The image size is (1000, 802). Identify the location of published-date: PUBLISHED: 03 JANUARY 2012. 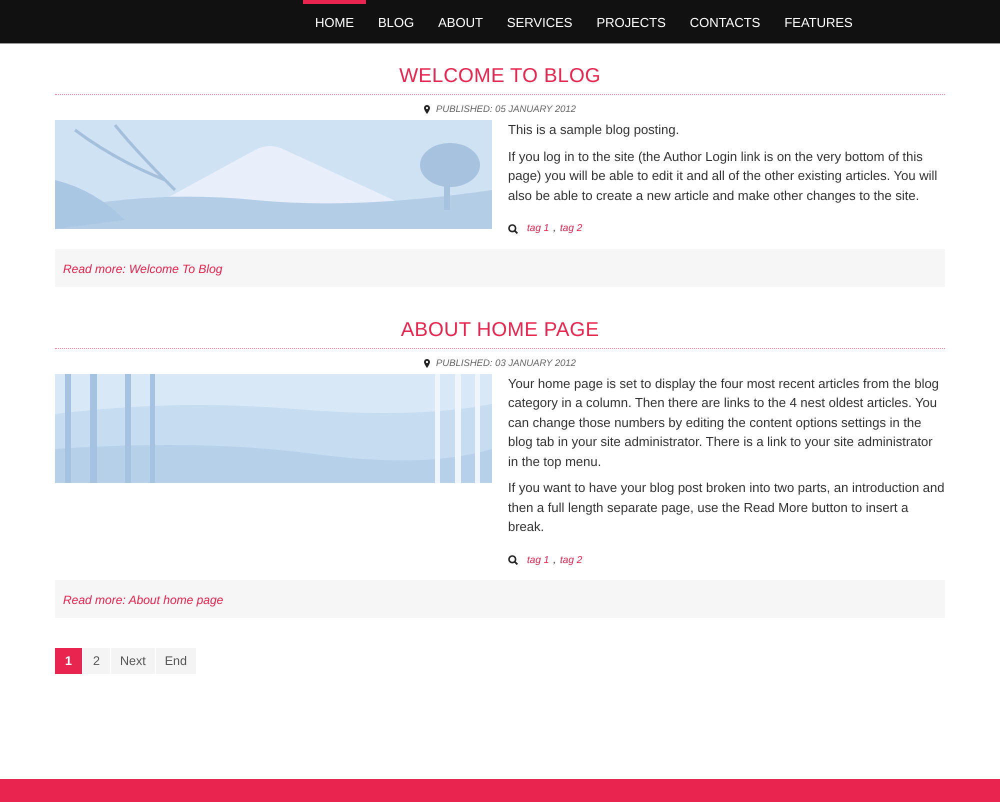
(506, 363).